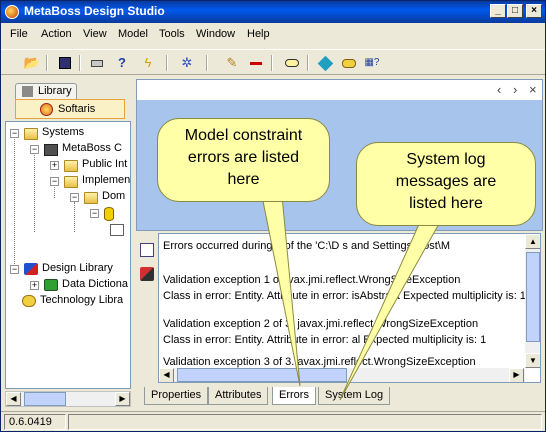 This screenshot has width=546, height=432. I want to click on new-diagram-icon: ▦?, so click(372, 63).